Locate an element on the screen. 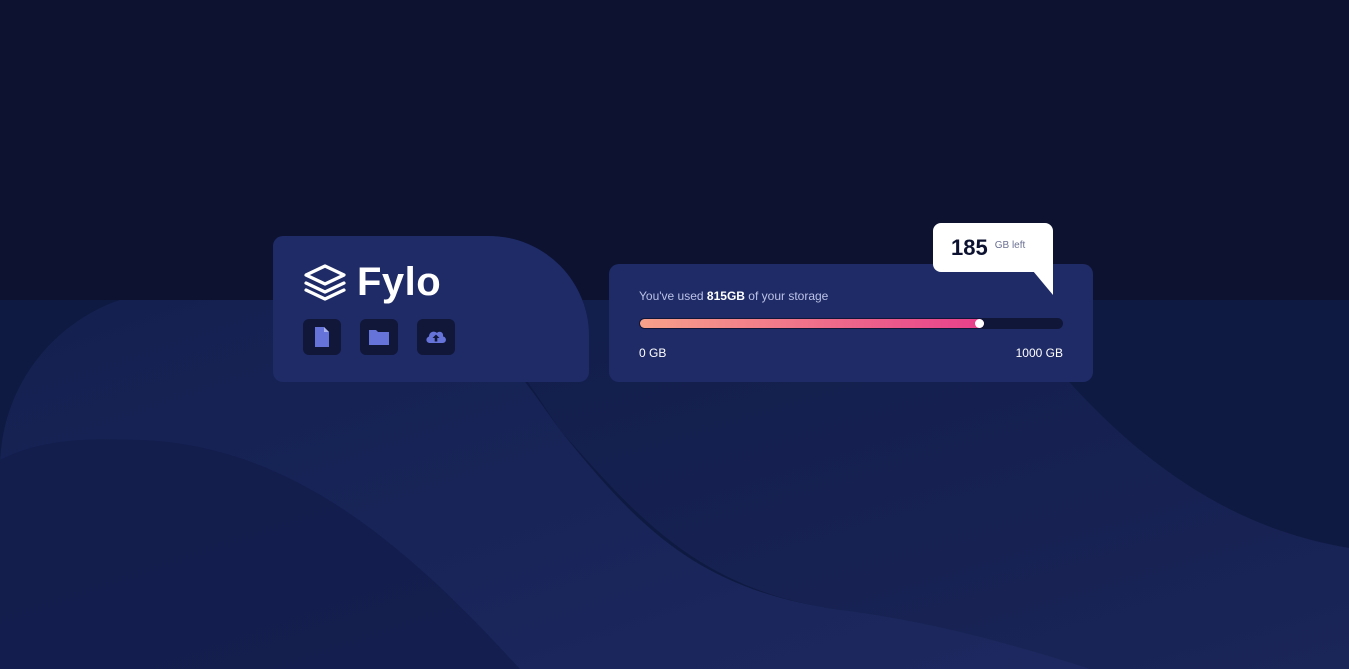 This screenshot has height=669, width=1349. brand-card: Fylo is located at coordinates (431, 309).